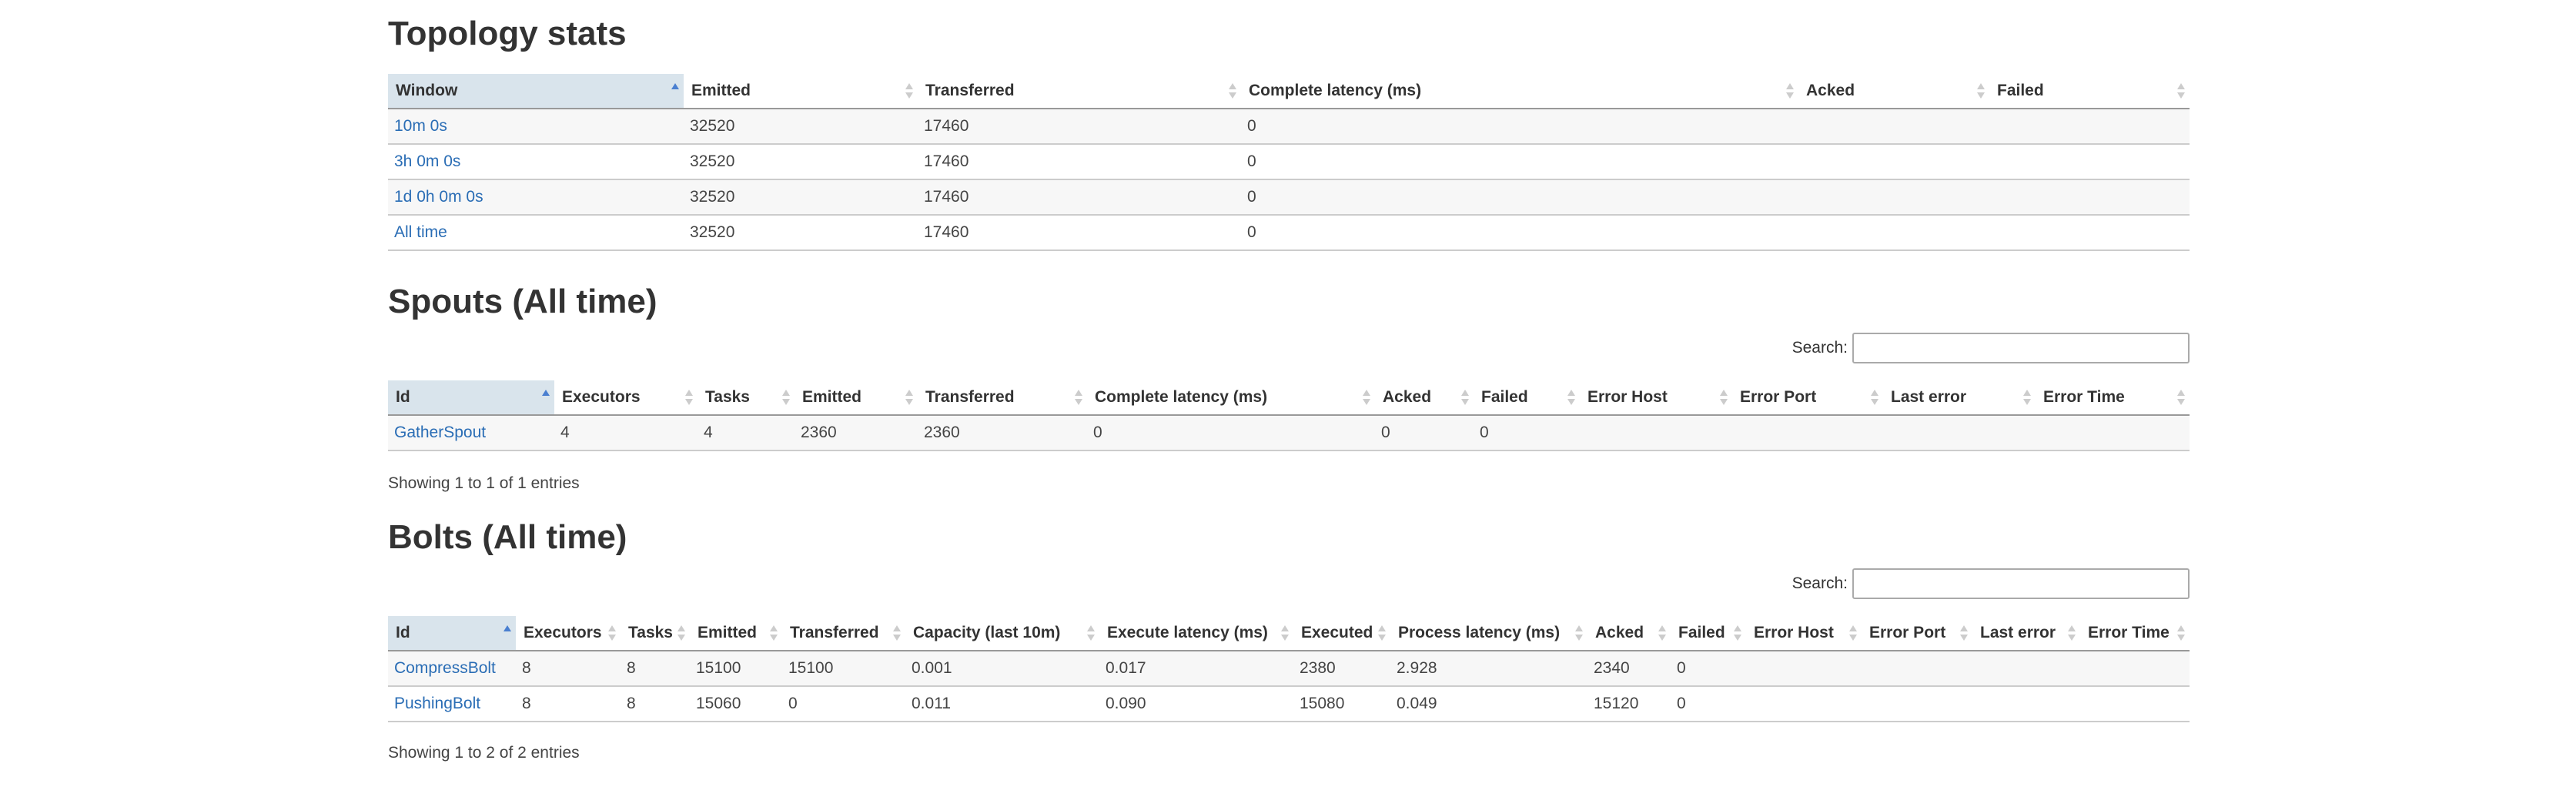 Image resolution: width=2576 pixels, height=787 pixels. What do you see at coordinates (445, 668) in the screenshot?
I see `row-link: CompressBolt` at bounding box center [445, 668].